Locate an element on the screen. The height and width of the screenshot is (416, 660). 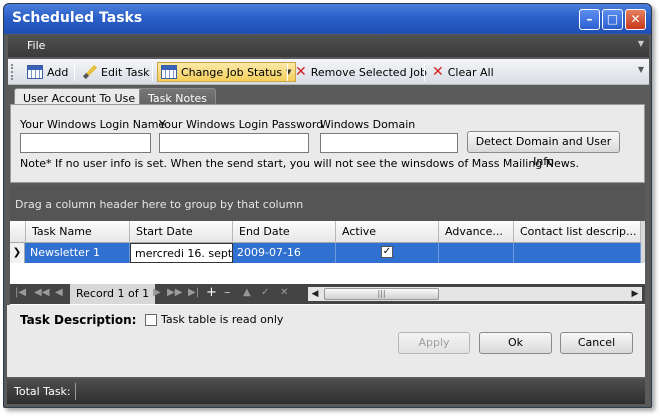
change-job-status-label: Change Job Status is located at coordinates (232, 72).